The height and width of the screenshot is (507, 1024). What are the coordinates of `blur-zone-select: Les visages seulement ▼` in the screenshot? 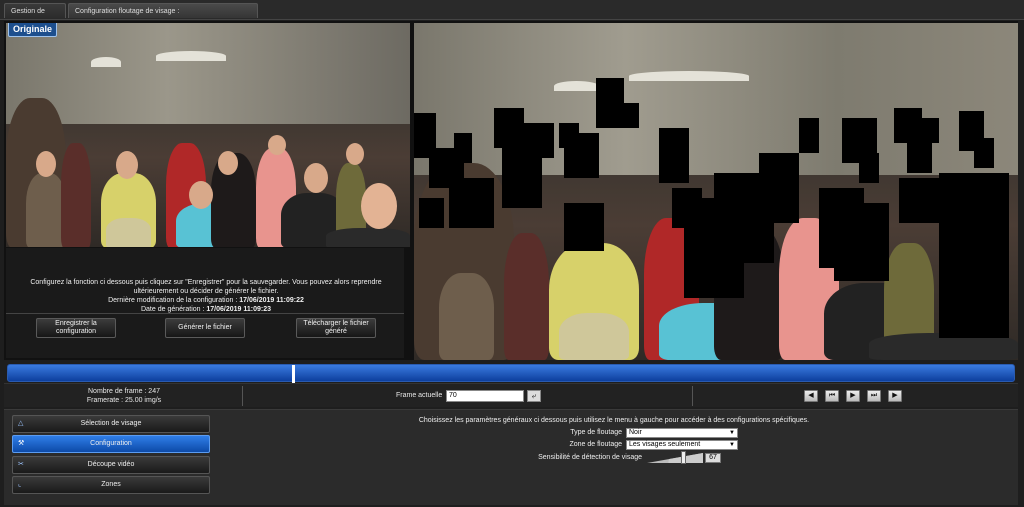 It's located at (682, 445).